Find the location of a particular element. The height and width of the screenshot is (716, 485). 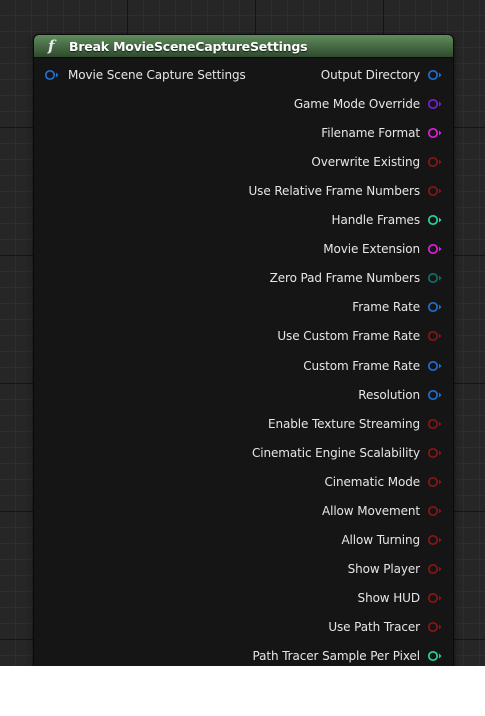

output-pin-row: Use Relative Frame Numbers is located at coordinates (346, 191).